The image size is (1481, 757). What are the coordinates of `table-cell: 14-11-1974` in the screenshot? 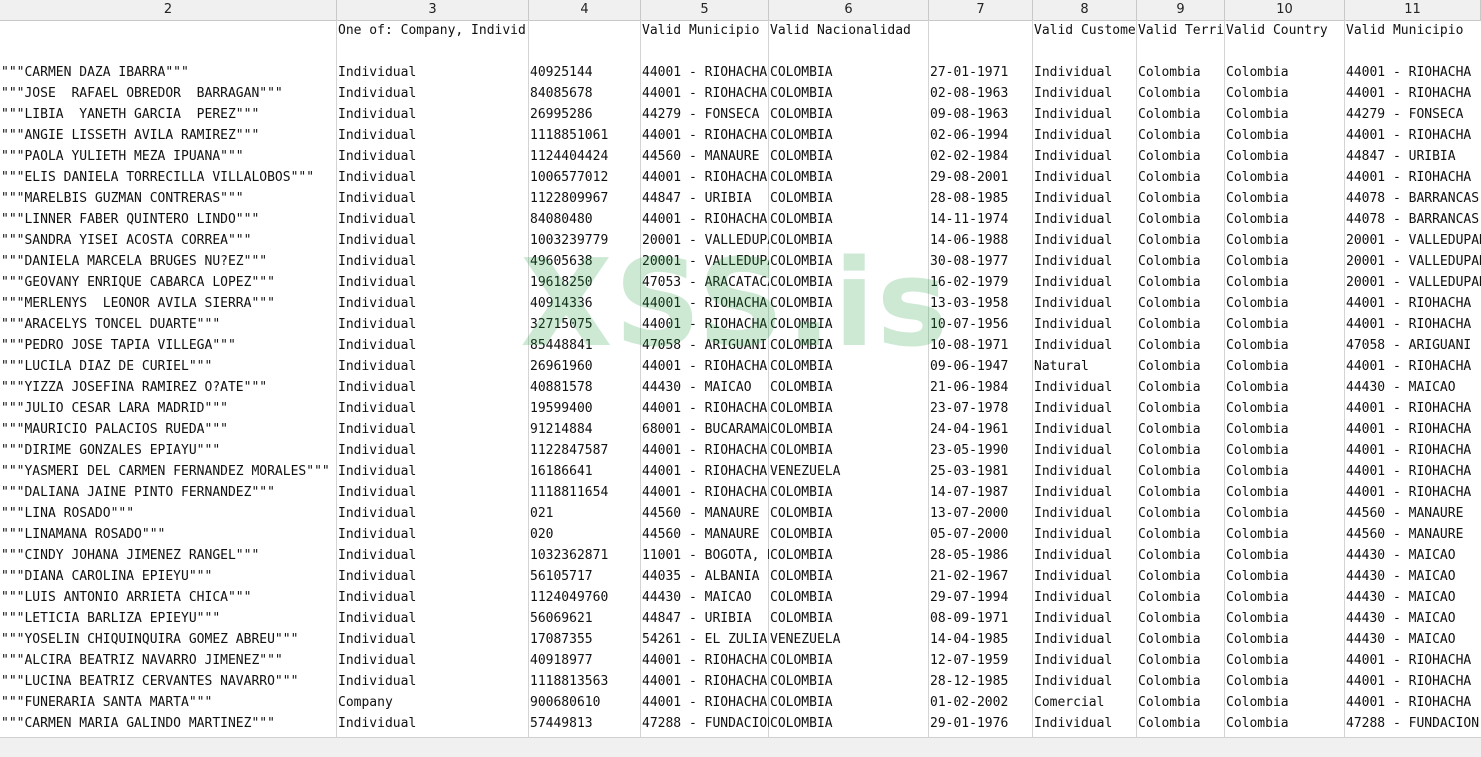 It's located at (981, 219).